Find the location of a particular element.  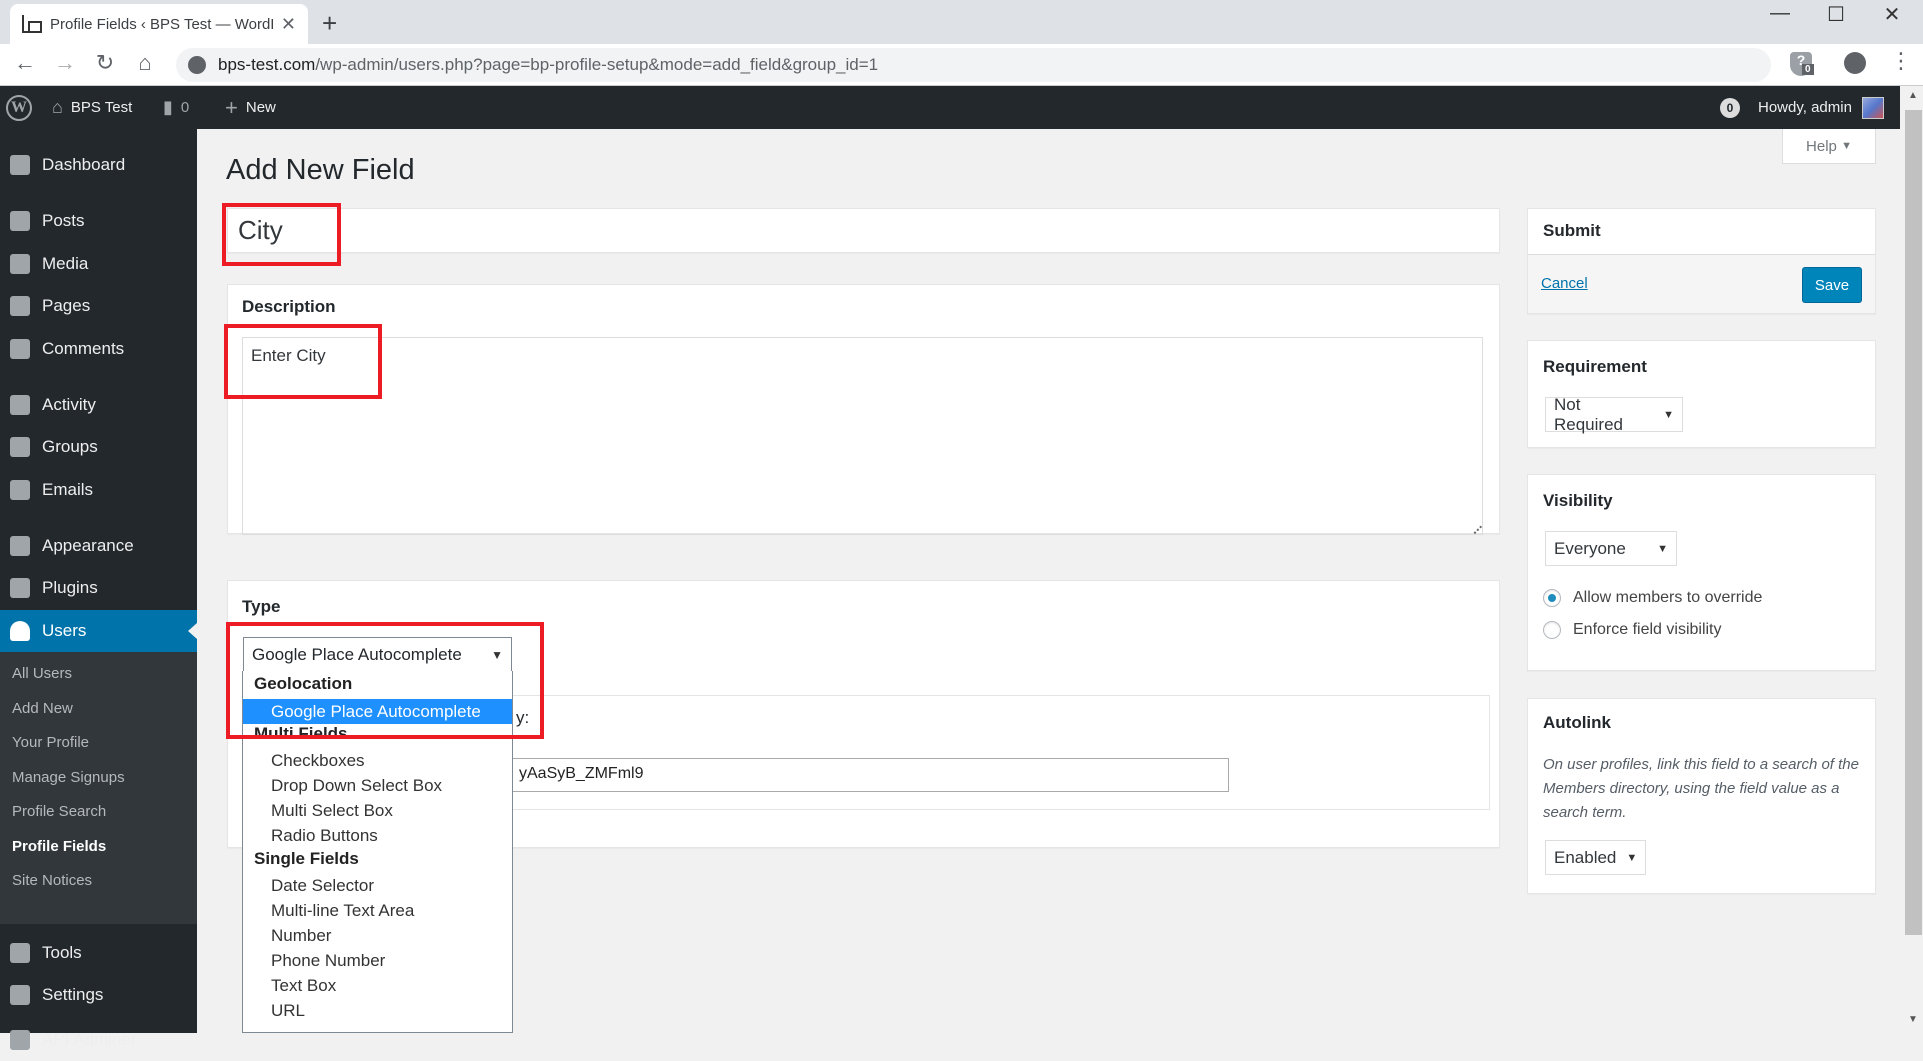

sidebar-item-plugins: Plugins is located at coordinates (98, 588).